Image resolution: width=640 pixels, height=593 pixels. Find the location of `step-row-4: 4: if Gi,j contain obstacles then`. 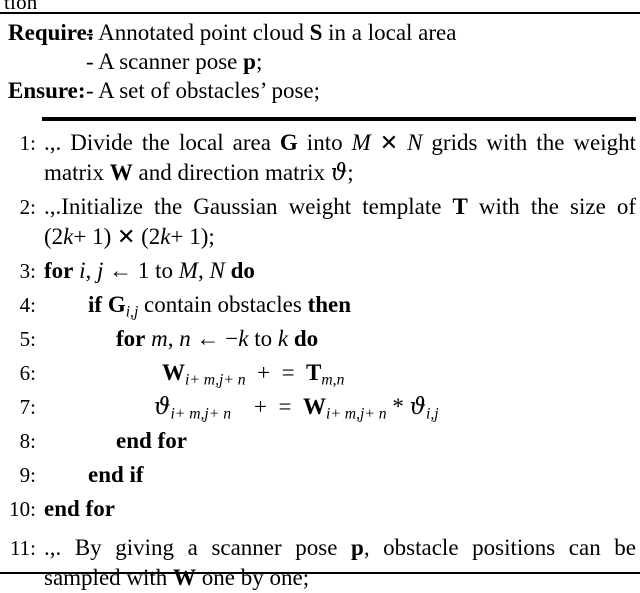

step-row-4: 4: if Gi,j contain obstacles then is located at coordinates (320, 305).